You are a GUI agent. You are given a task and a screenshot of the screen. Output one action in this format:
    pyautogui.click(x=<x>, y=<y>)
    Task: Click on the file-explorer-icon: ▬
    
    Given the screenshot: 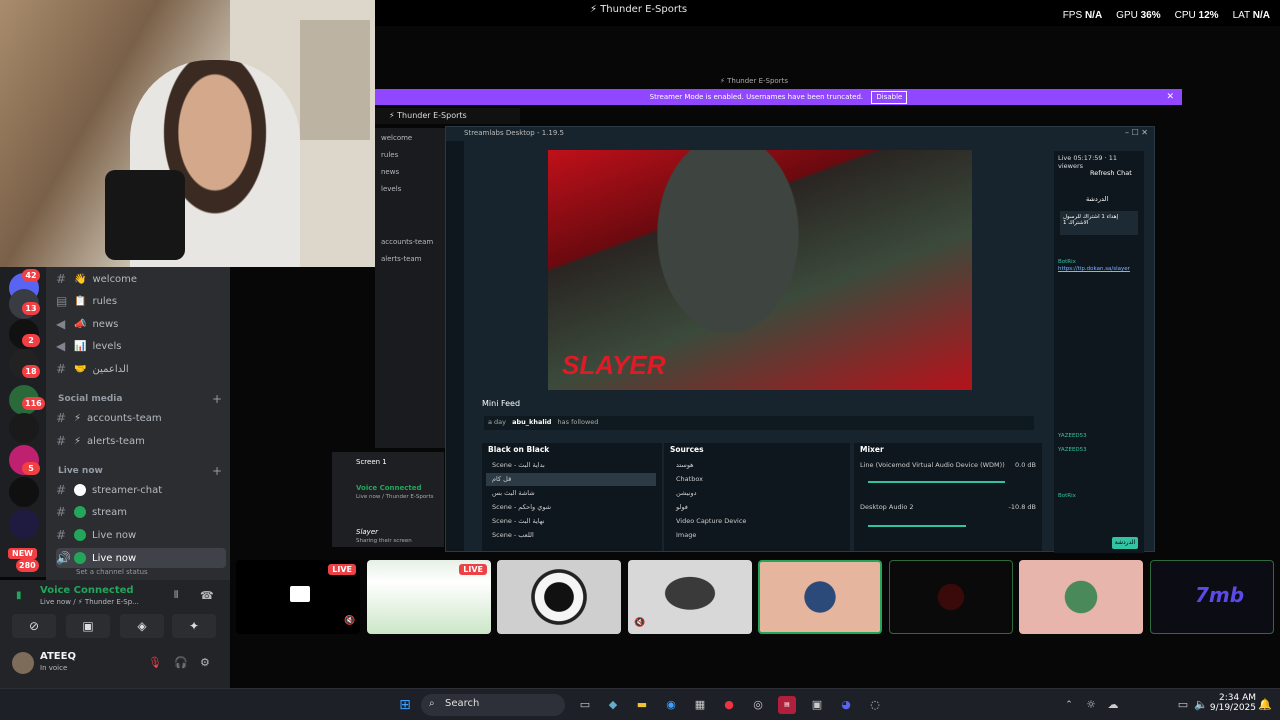 What is the action you would take?
    pyautogui.click(x=642, y=705)
    